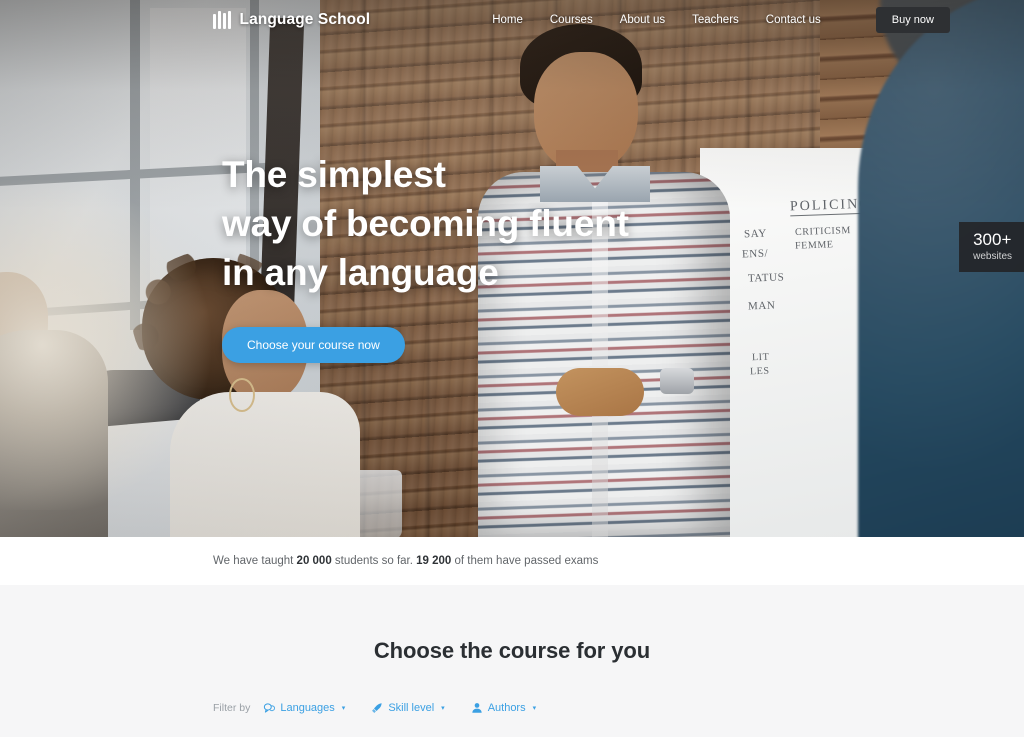 This screenshot has height=737, width=1024. Describe the element at coordinates (793, 20) in the screenshot. I see `nav-item-contact-us: Contact us` at that location.